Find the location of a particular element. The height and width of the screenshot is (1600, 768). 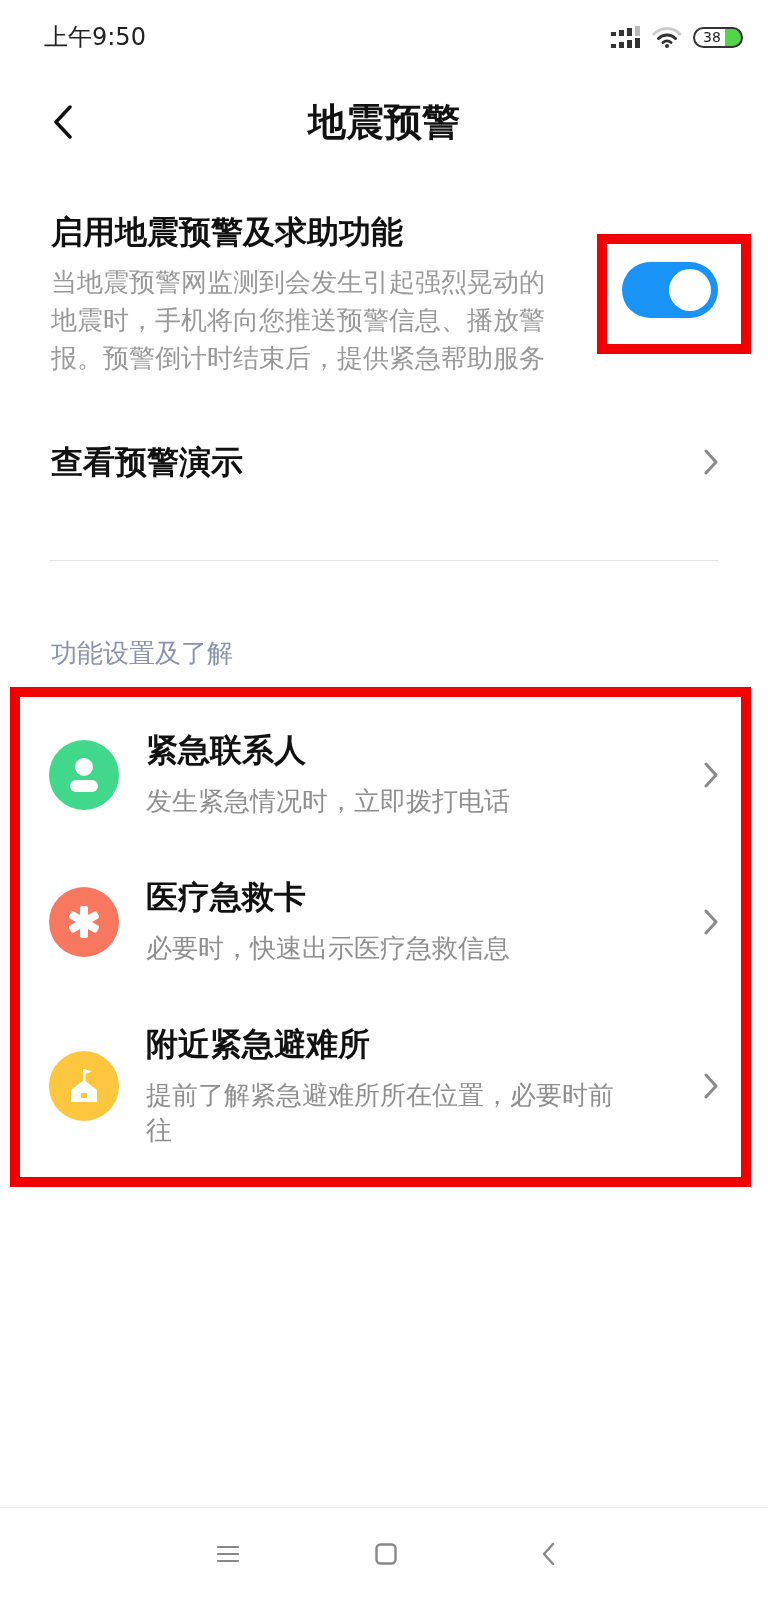

item-subtitle: 必要时，快速出示医疗急救信息 is located at coordinates (328, 948).